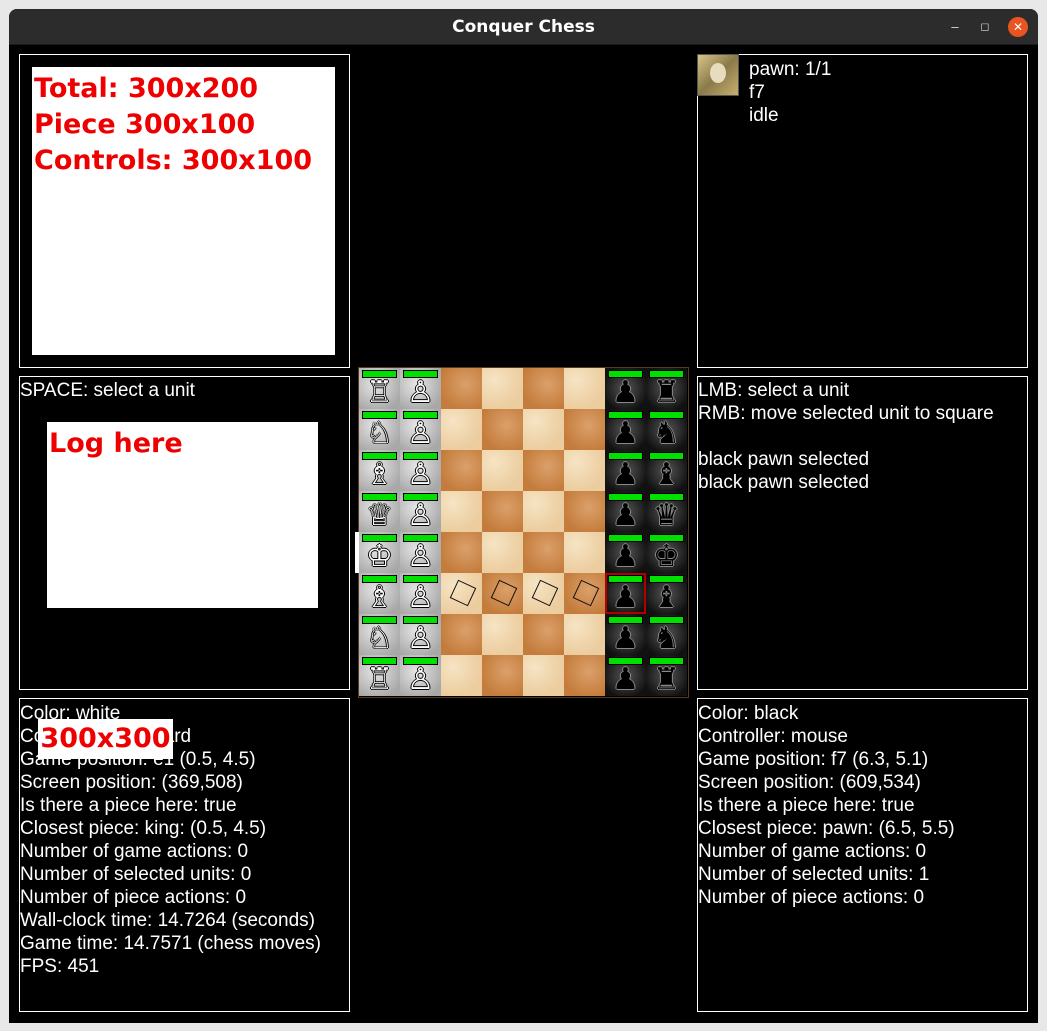 This screenshot has height=1031, width=1047. What do you see at coordinates (1018, 27) in the screenshot?
I see `close-icon: ✕` at bounding box center [1018, 27].